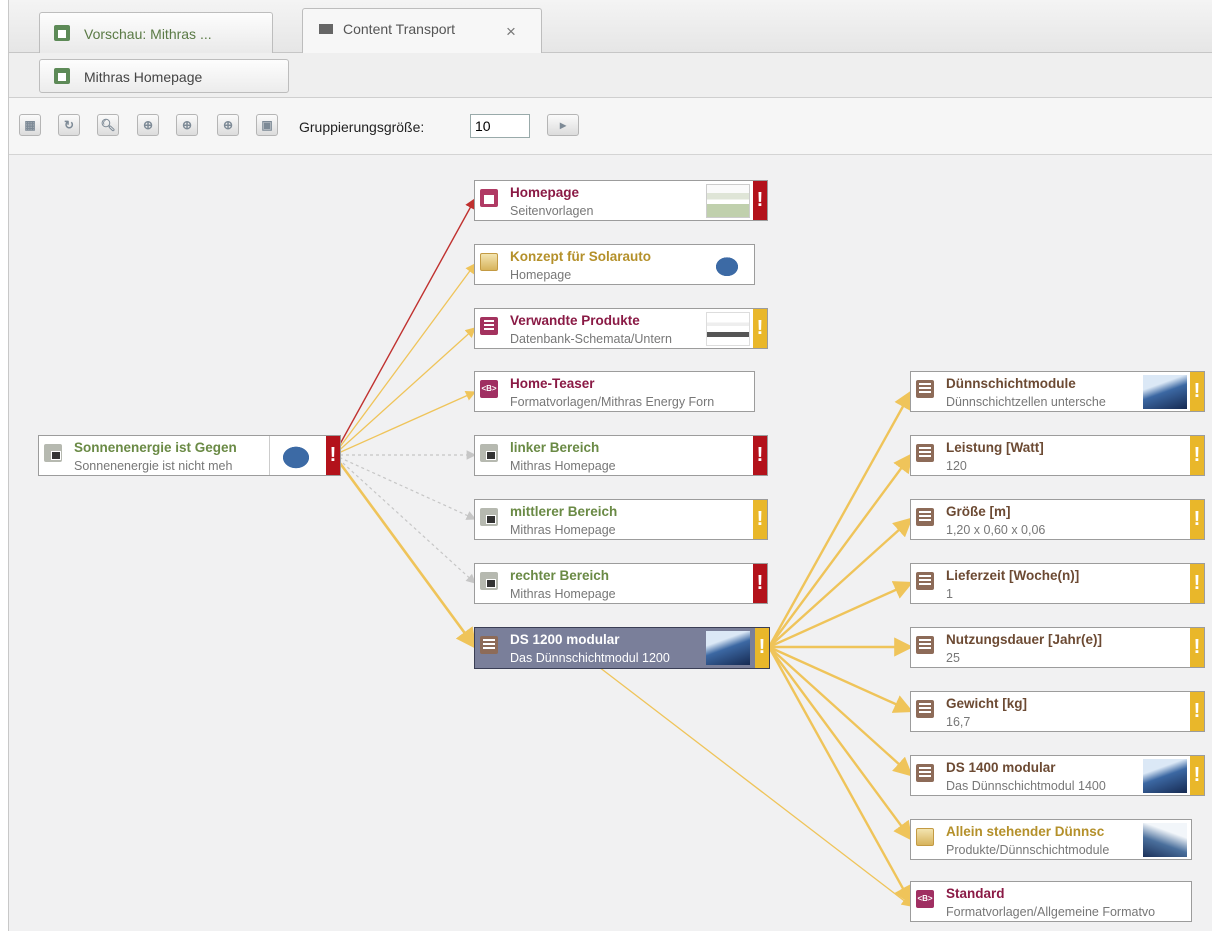 This screenshot has width=1212, height=931. I want to click on node-konzept-solarauto: Konzept für Solarauto Homepage, so click(614, 264).